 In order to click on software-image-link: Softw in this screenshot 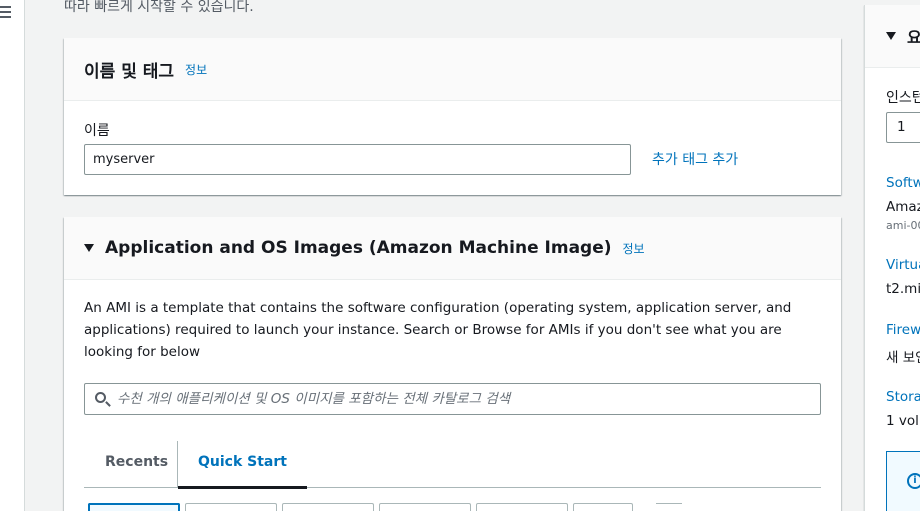, I will do `click(903, 183)`.